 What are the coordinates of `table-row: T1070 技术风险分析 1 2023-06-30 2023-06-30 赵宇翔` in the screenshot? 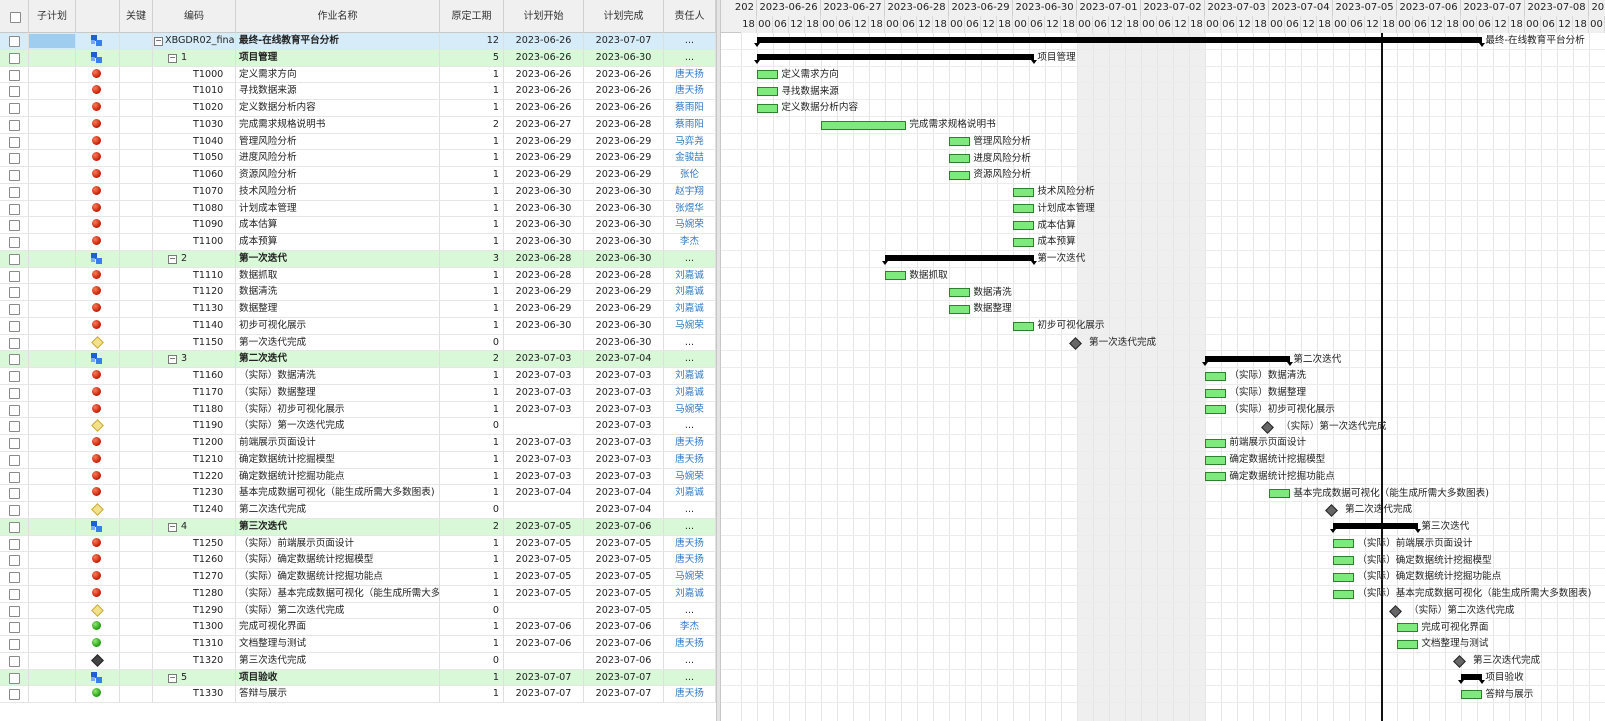 It's located at (358, 192).